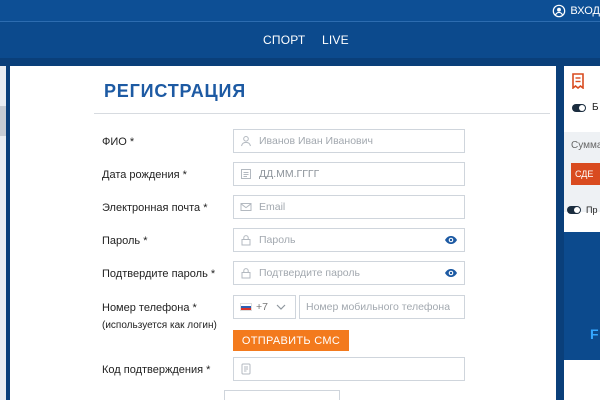 Image resolution: width=600 pixels, height=400 pixels. Describe the element at coordinates (585, 174) in the screenshot. I see `place-bet-button: СДЕ` at that location.